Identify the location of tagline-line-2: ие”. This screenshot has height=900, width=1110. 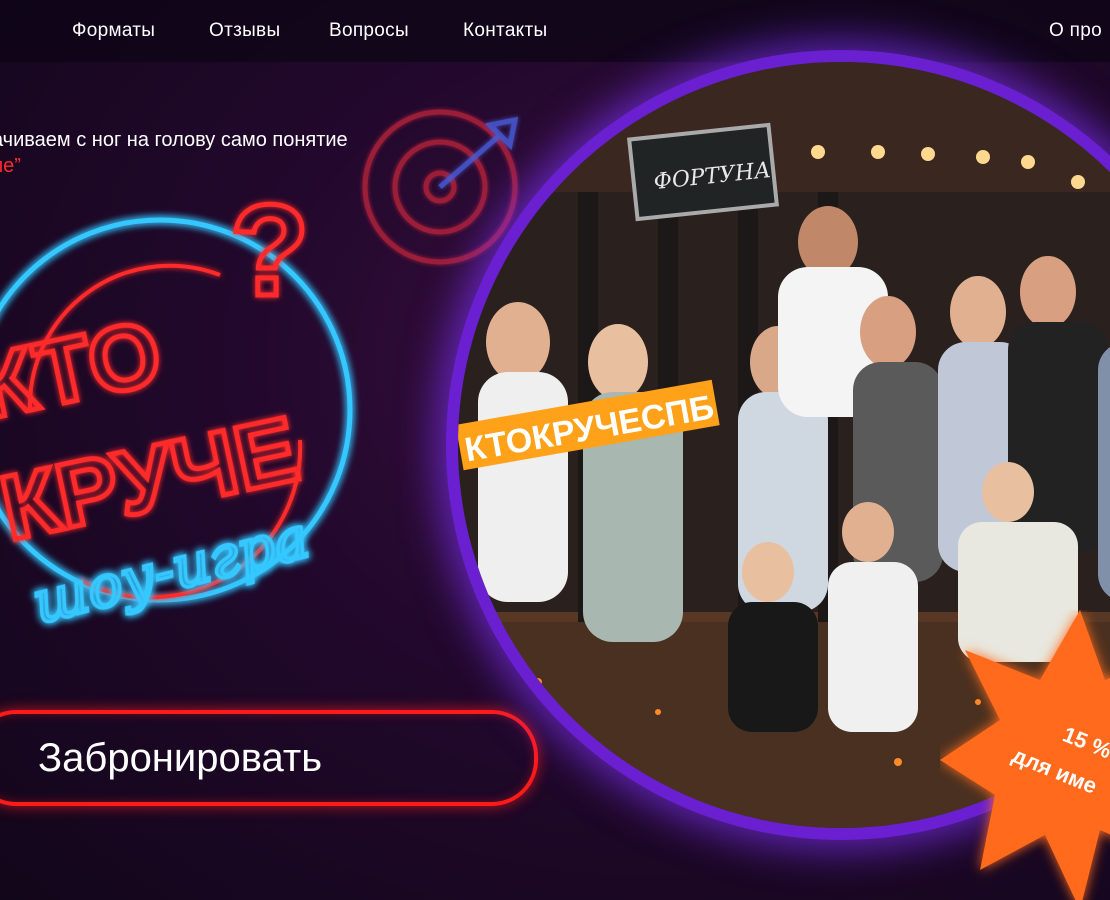
(10, 166).